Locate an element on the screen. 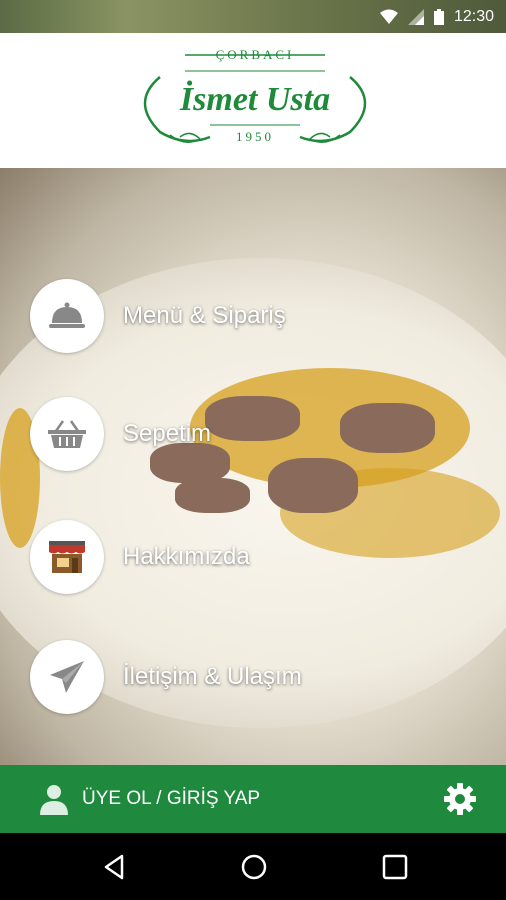  login-register-label: ÜYE OL / GİRİŞ YAP is located at coordinates (171, 798).